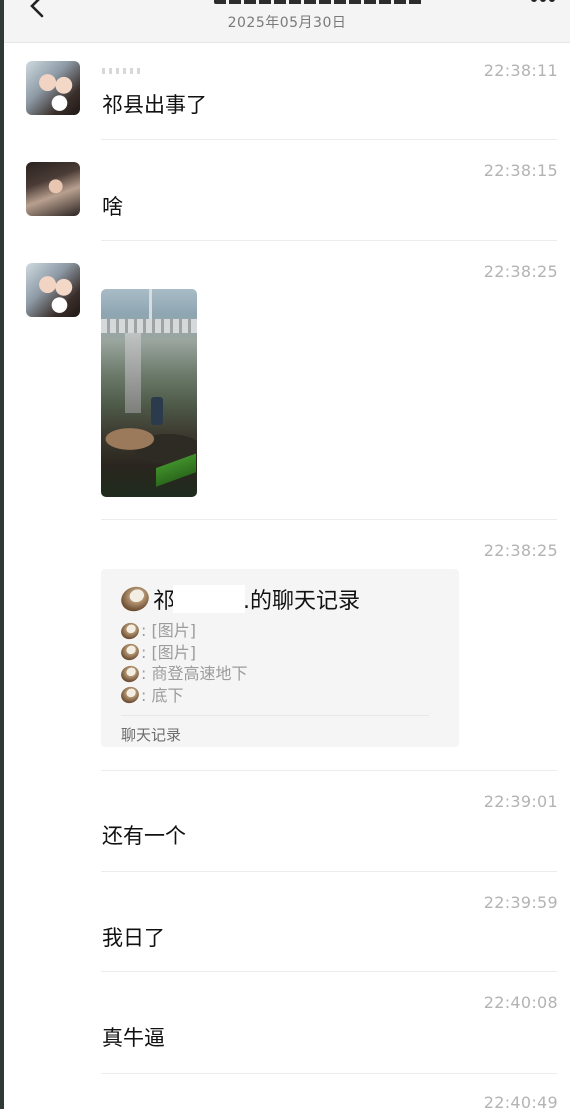 The width and height of the screenshot is (570, 1109). I want to click on card-divider, so click(275, 715).